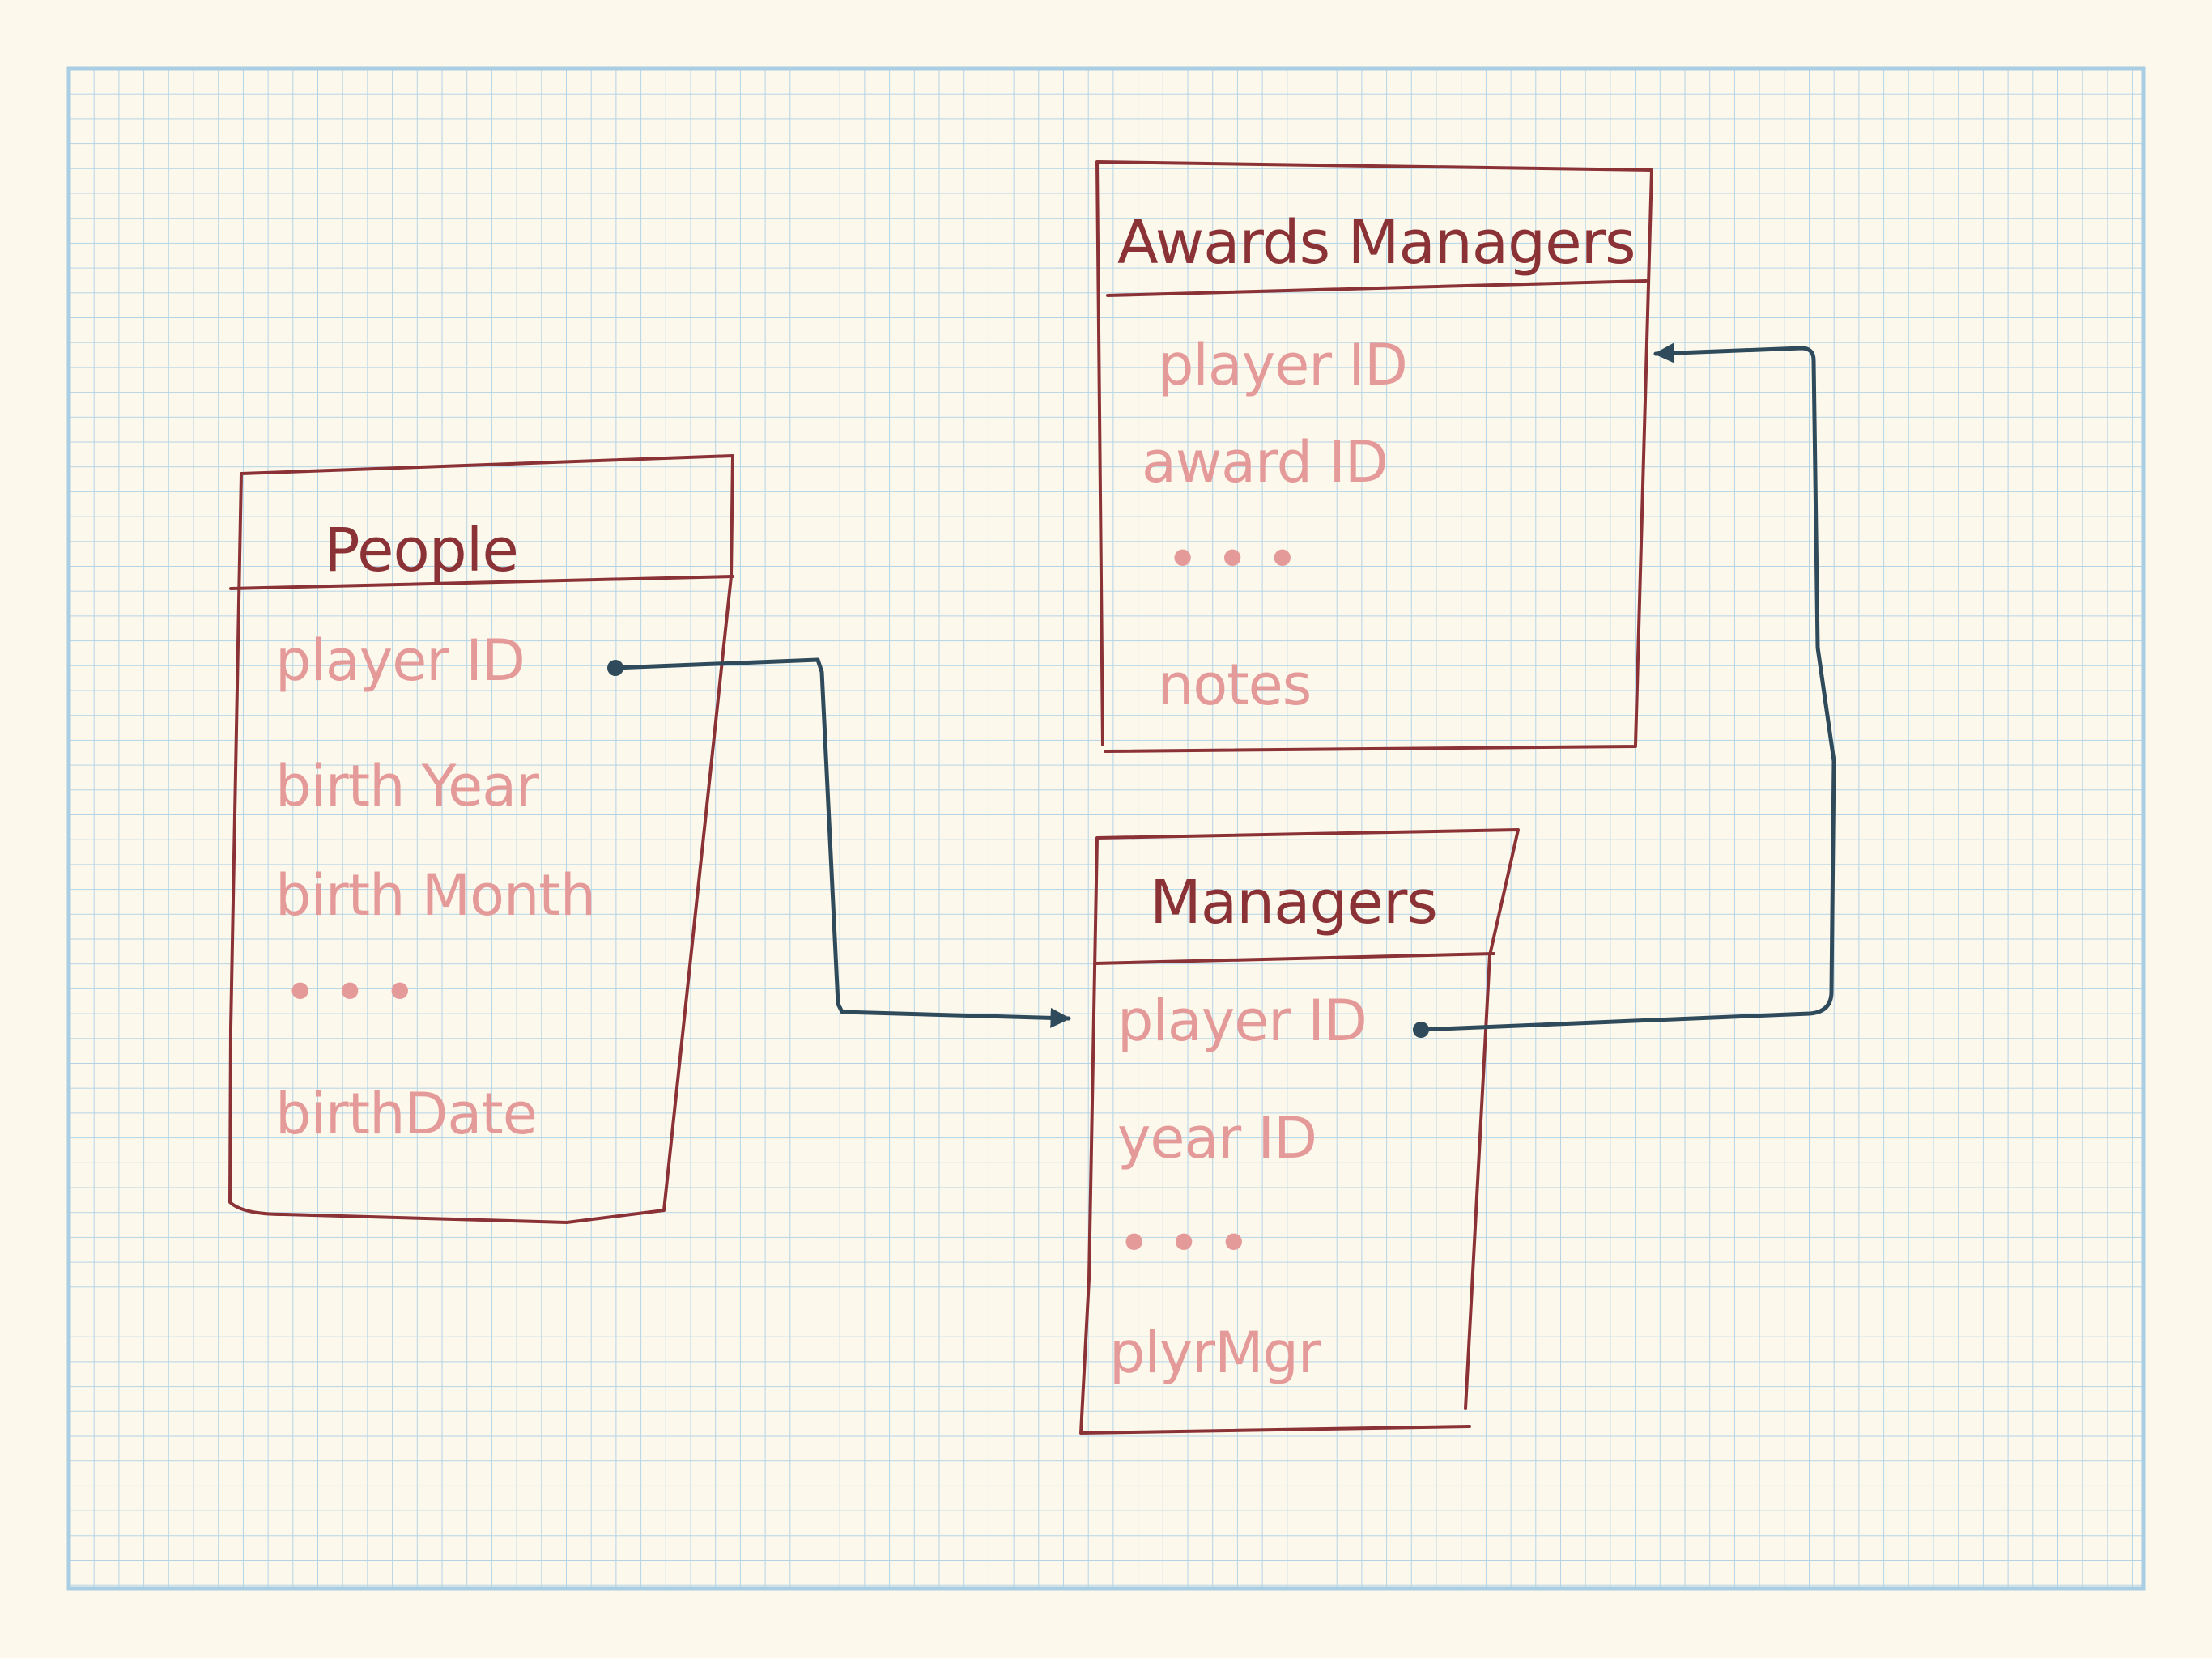 This screenshot has height=1658, width=2212. I want to click on table-awards-managers-field-player-id: player ID, so click(1282, 365).